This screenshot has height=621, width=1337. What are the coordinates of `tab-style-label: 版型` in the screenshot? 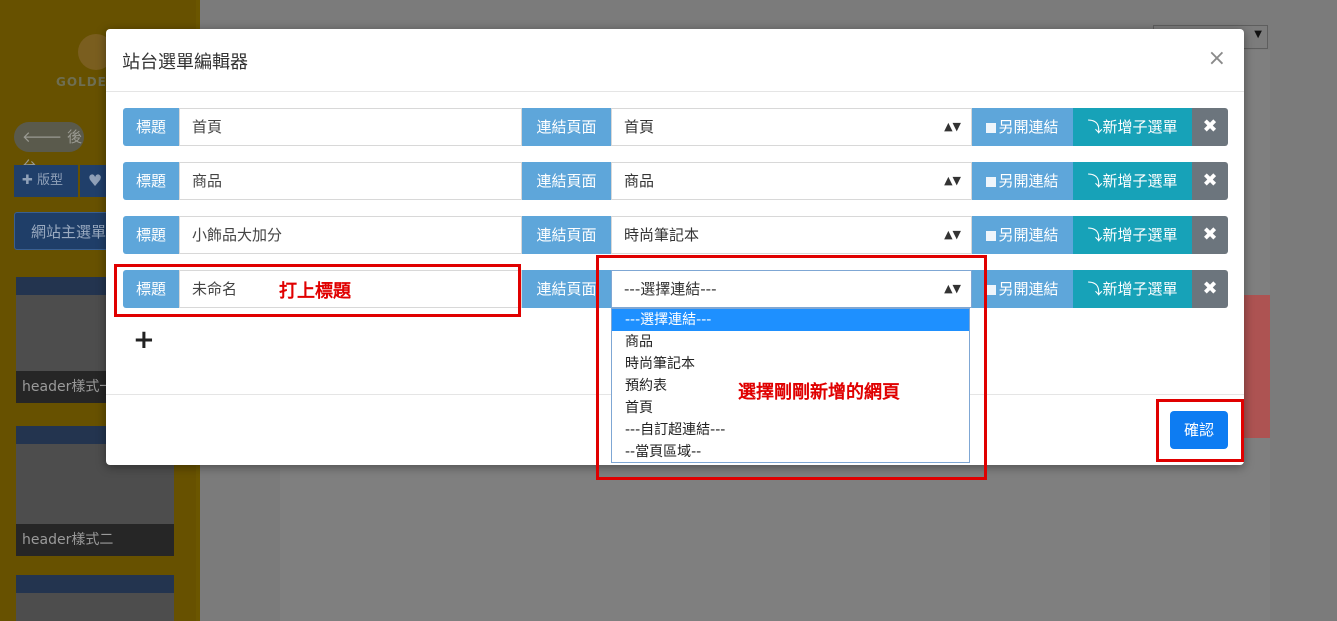 It's located at (50, 180).